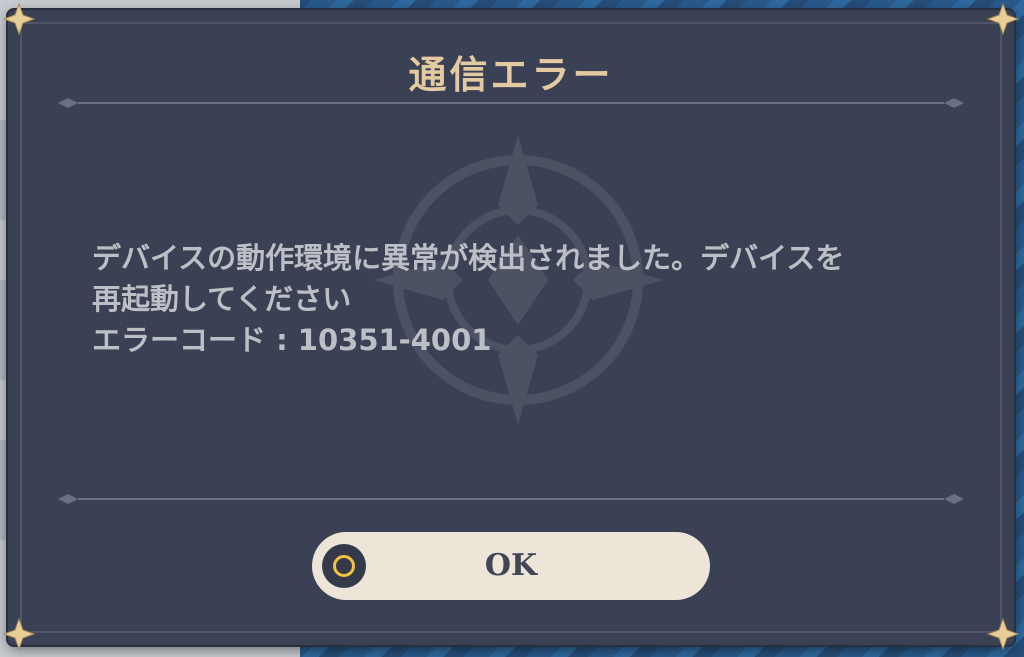  Describe the element at coordinates (511, 103) in the screenshot. I see `title-divider` at that location.